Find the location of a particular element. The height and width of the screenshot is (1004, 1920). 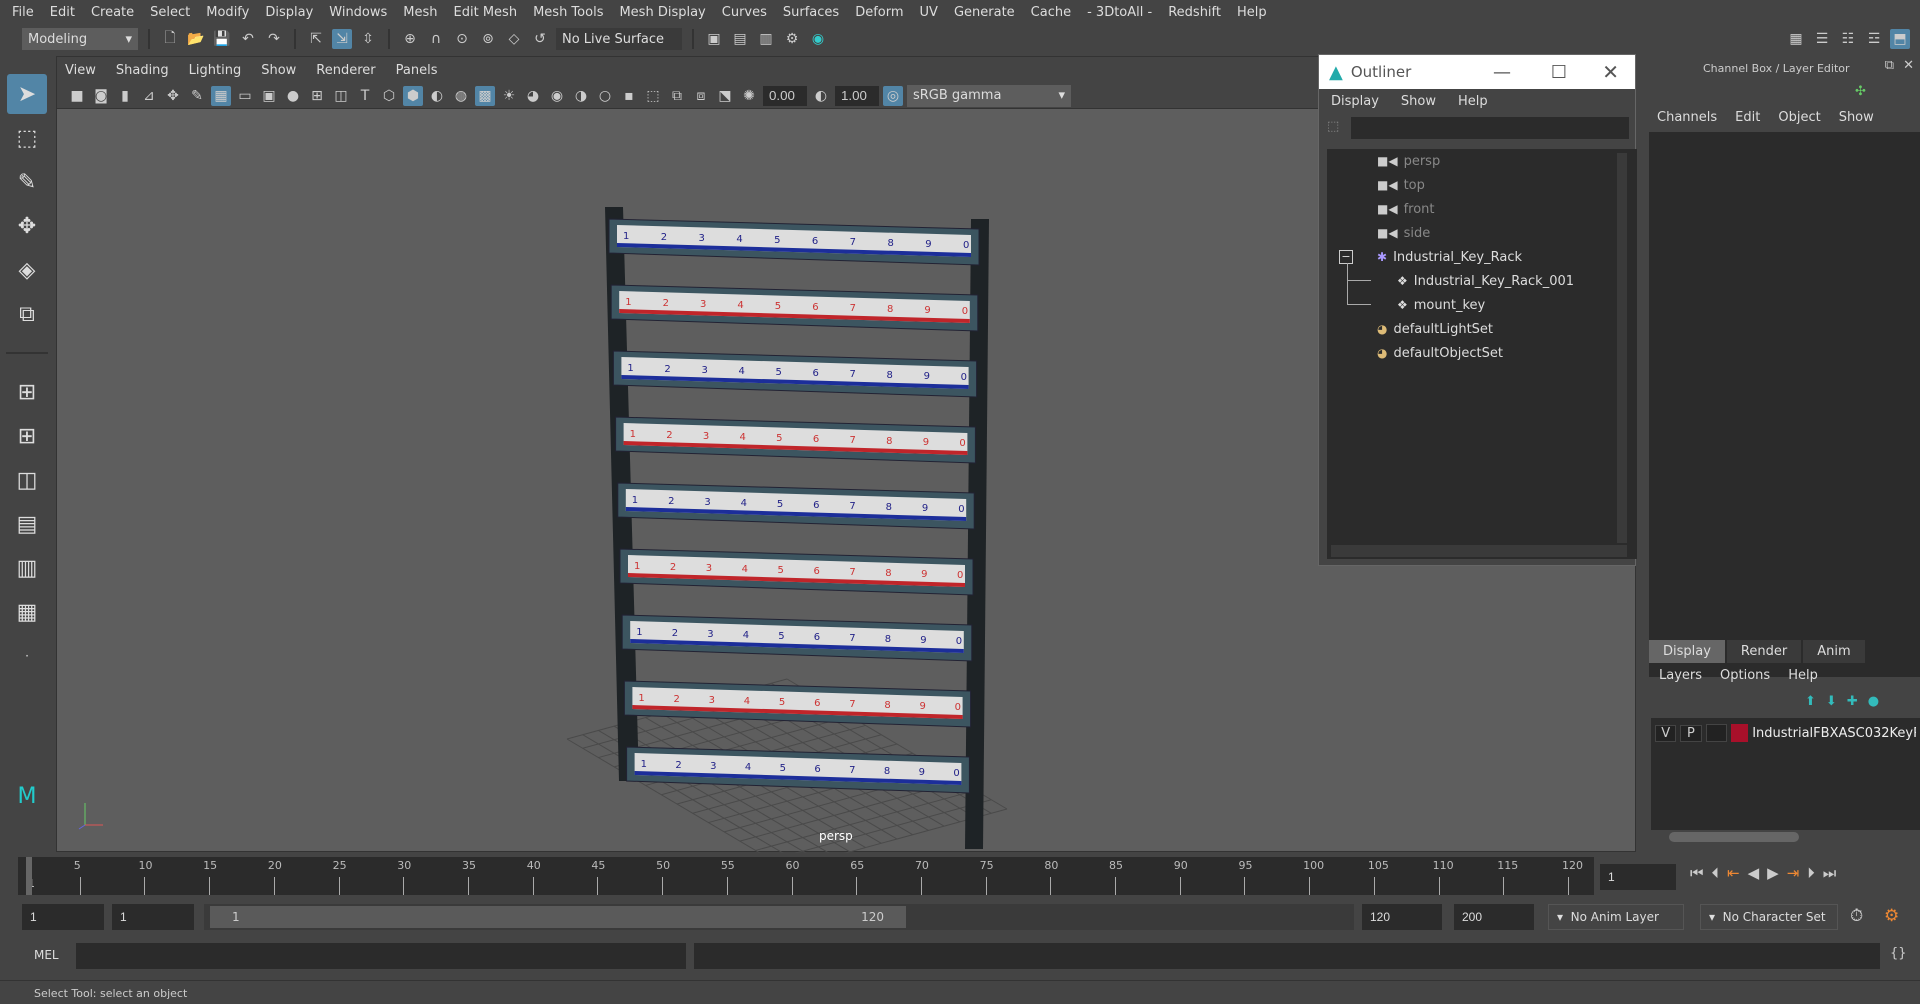

scale-tool-icon: ⧉ is located at coordinates (27, 314).